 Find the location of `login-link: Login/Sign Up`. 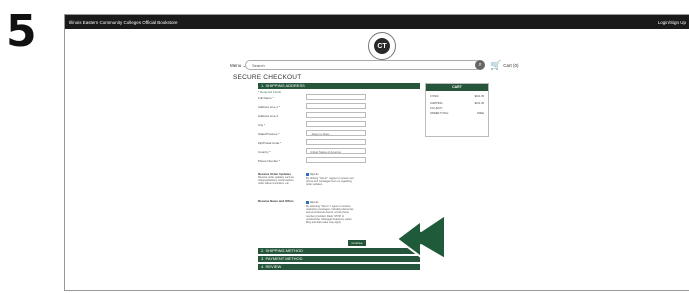

login-link: Login/Sign Up is located at coordinates (672, 22).